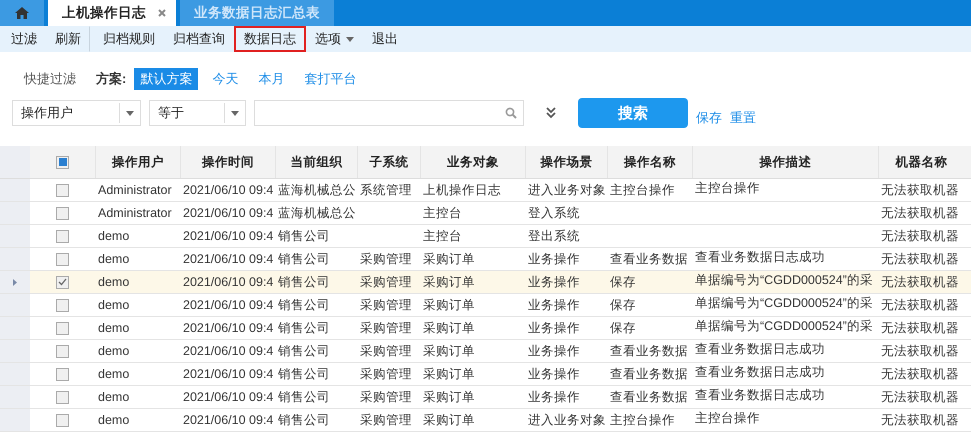 Image resolution: width=971 pixels, height=445 pixels. I want to click on search-field, so click(389, 113).